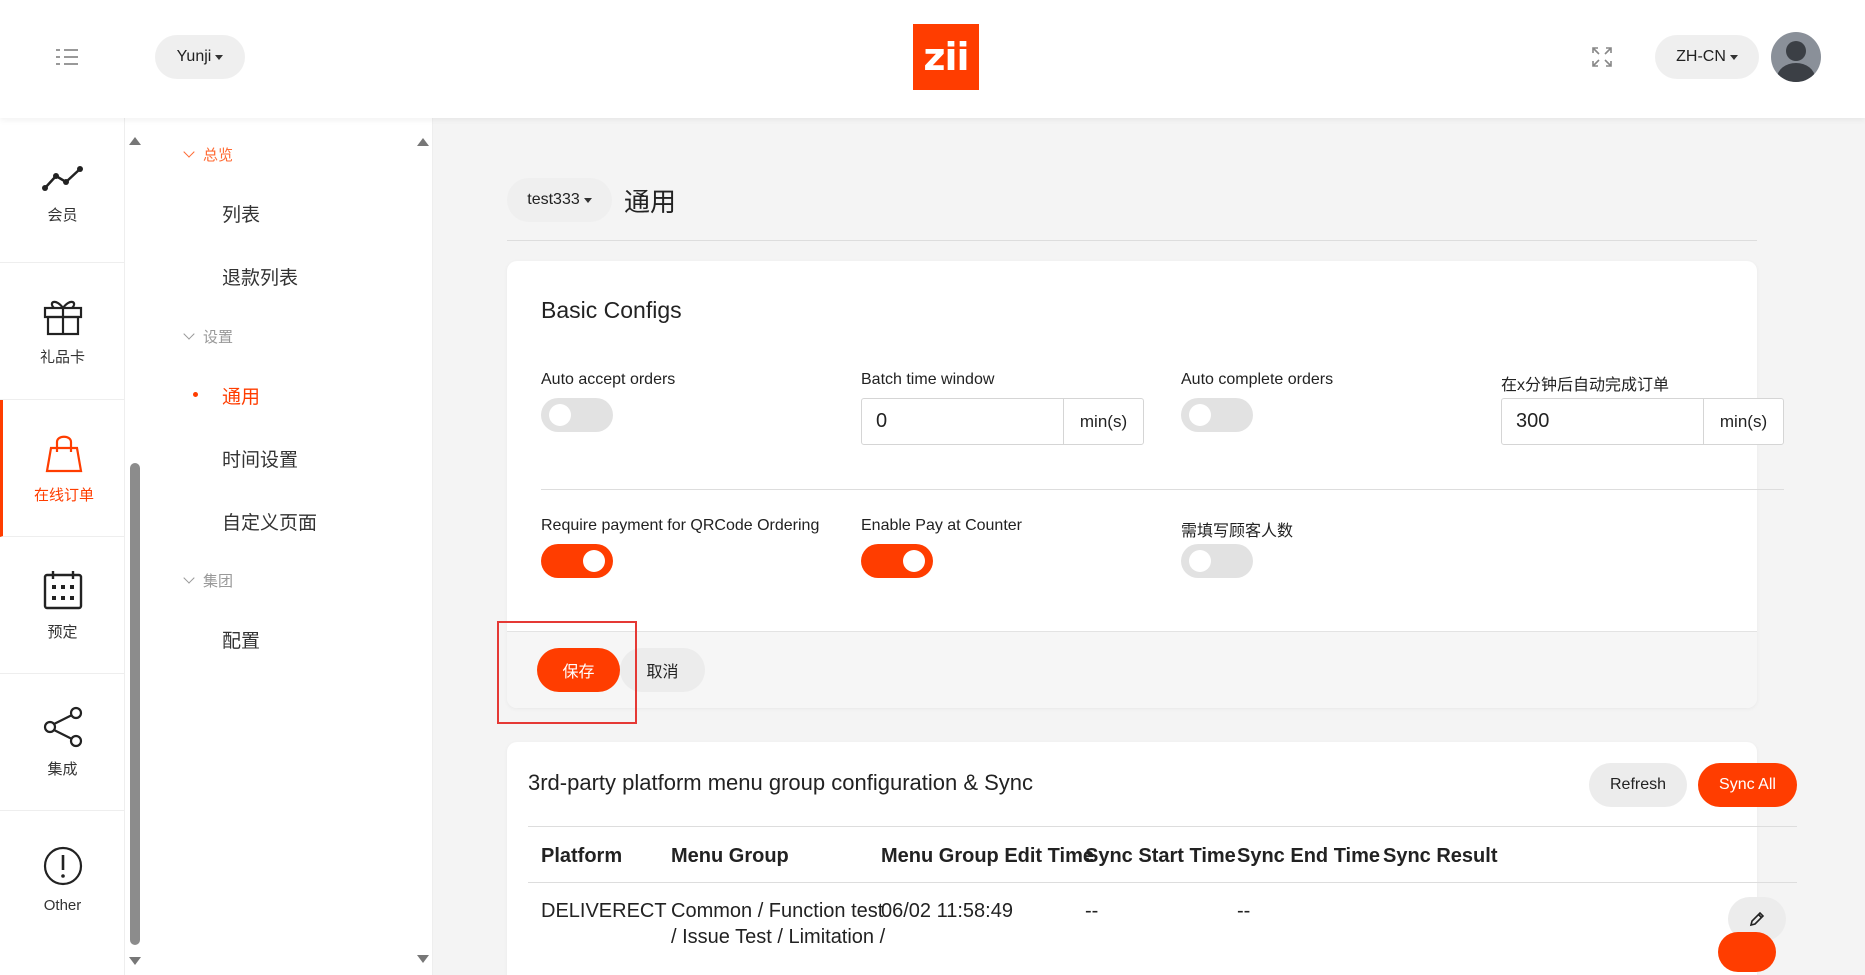  What do you see at coordinates (1747, 952) in the screenshot?
I see `sync-row-button` at bounding box center [1747, 952].